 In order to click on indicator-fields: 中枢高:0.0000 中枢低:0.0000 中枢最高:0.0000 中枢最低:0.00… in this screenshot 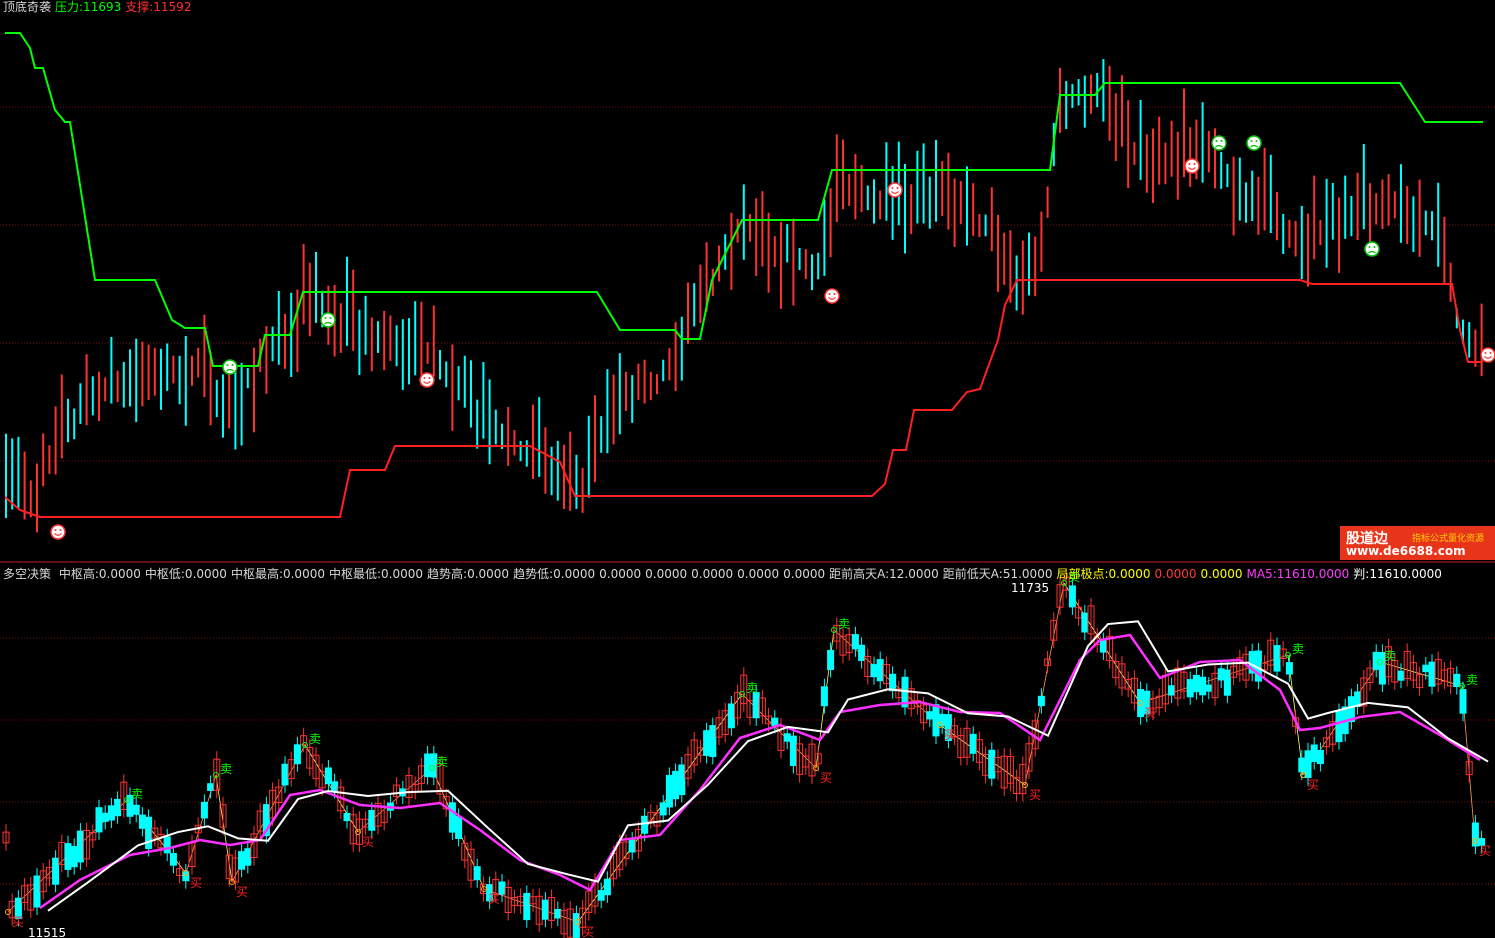, I will do `click(752, 574)`.